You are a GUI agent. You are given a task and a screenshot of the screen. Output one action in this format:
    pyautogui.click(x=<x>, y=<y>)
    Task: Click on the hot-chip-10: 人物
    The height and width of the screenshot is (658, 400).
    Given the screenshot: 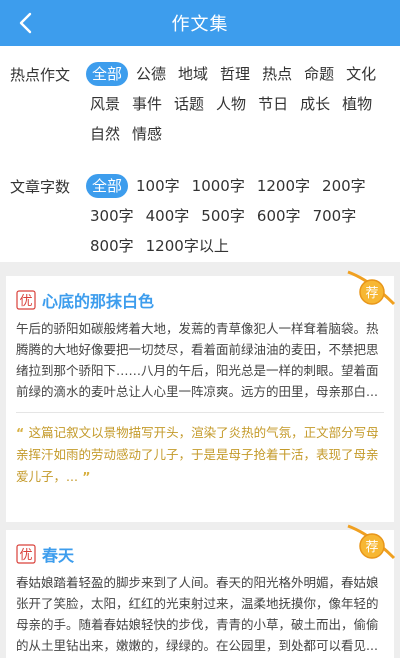 What is the action you would take?
    pyautogui.click(x=231, y=104)
    